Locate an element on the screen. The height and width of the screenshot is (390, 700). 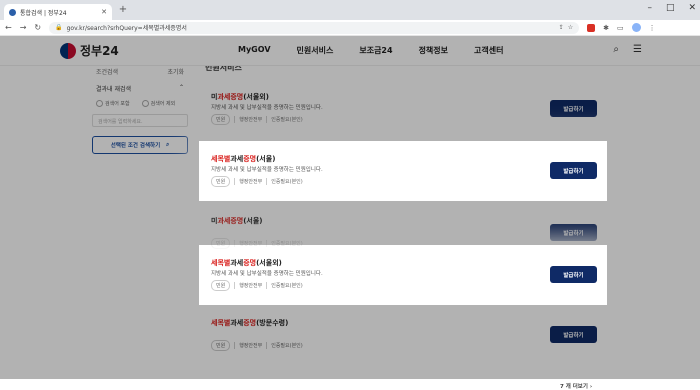
condition-search-label: 조건검색 is located at coordinates (107, 72).